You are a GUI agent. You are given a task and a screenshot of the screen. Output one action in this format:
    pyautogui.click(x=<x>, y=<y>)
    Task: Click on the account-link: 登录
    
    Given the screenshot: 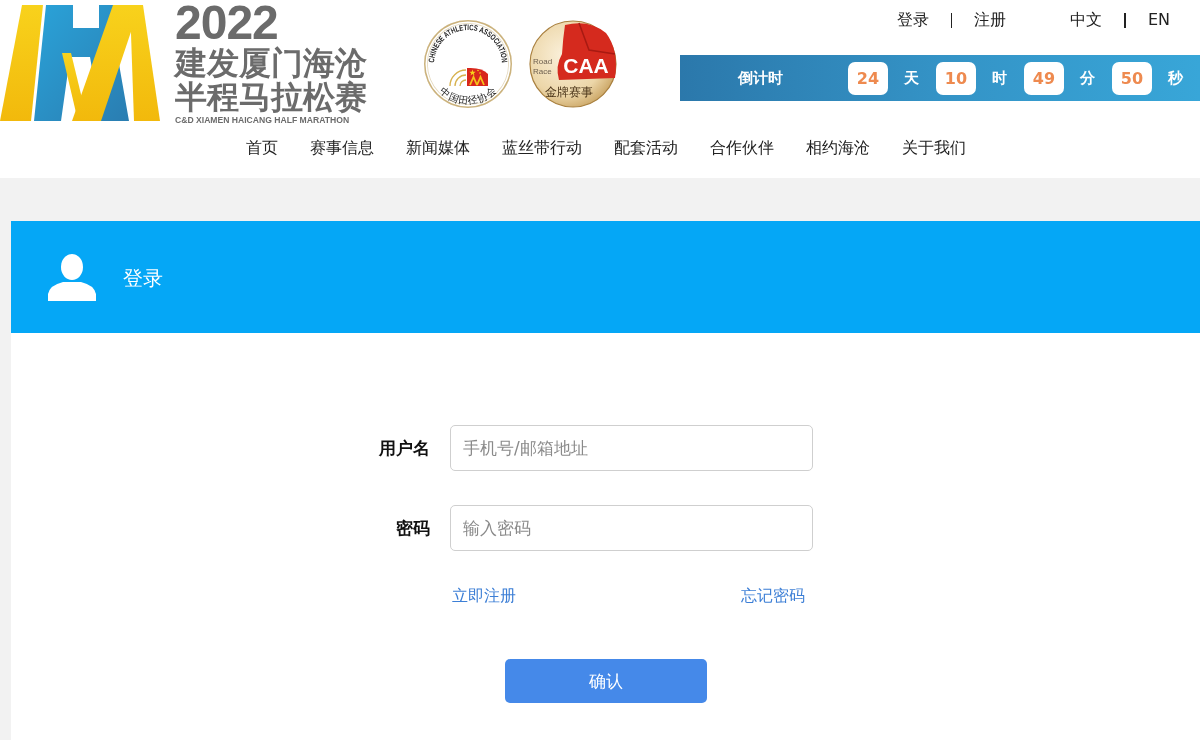 What is the action you would take?
    pyautogui.click(x=912, y=20)
    